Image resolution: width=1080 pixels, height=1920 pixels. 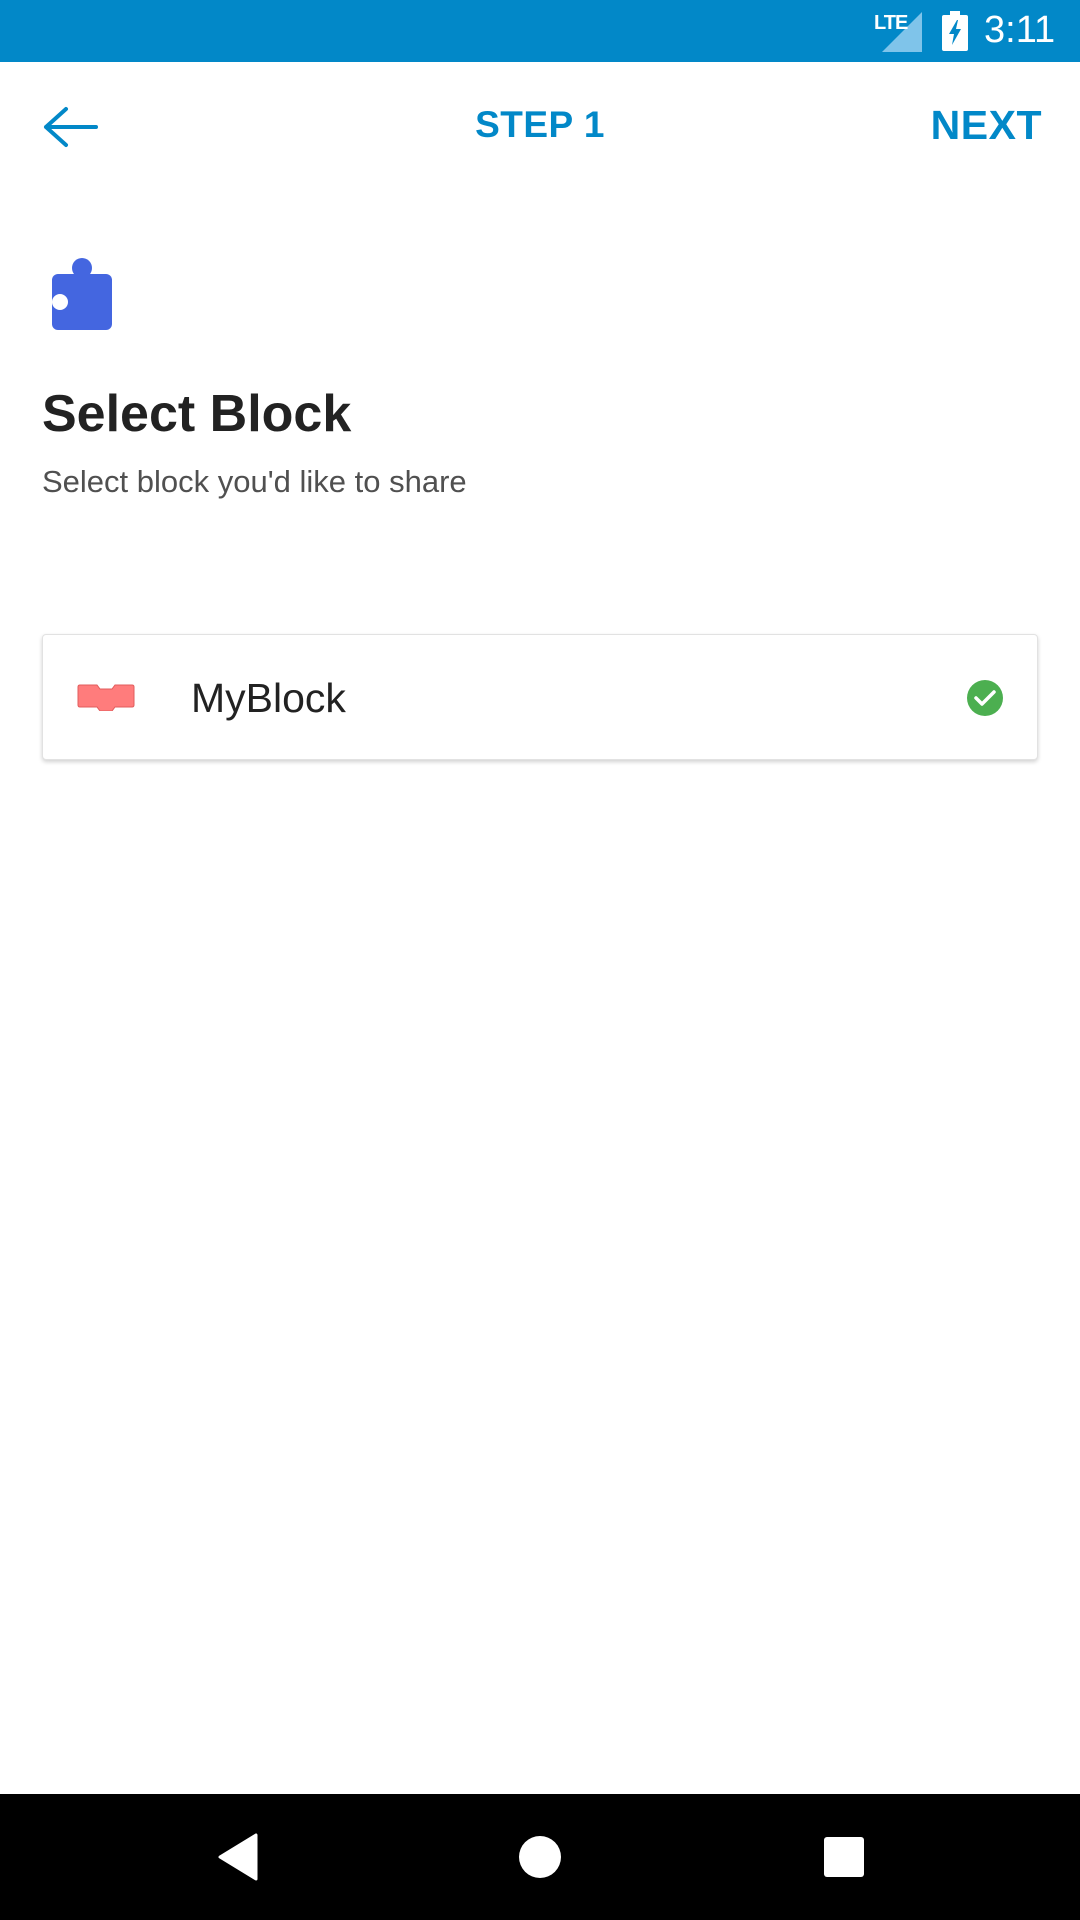 I want to click on nav-home-button, so click(x=540, y=1857).